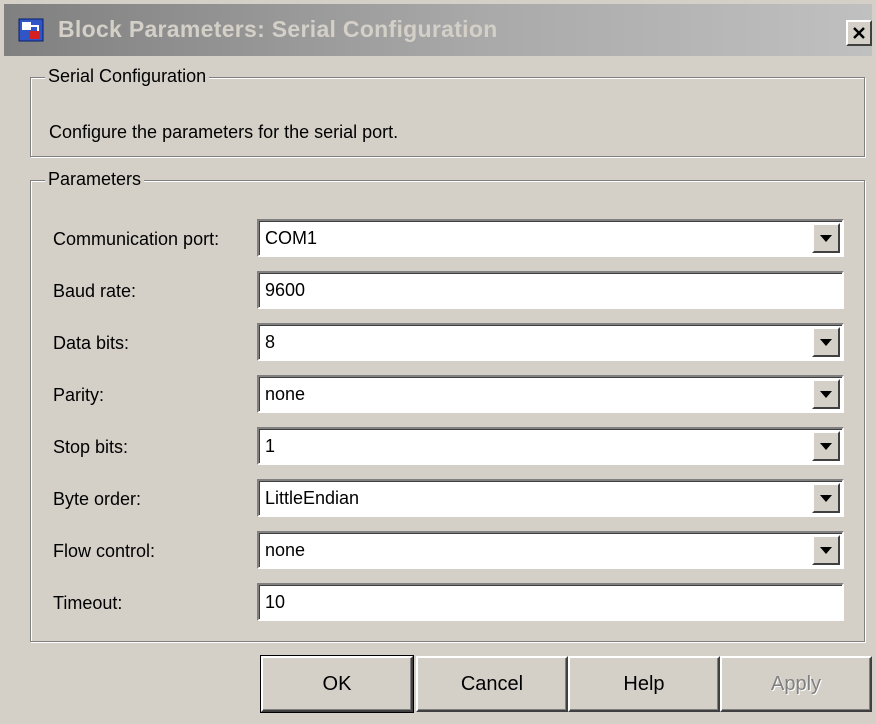  What do you see at coordinates (550, 550) in the screenshot?
I see `flow-control-dropdown: none` at bounding box center [550, 550].